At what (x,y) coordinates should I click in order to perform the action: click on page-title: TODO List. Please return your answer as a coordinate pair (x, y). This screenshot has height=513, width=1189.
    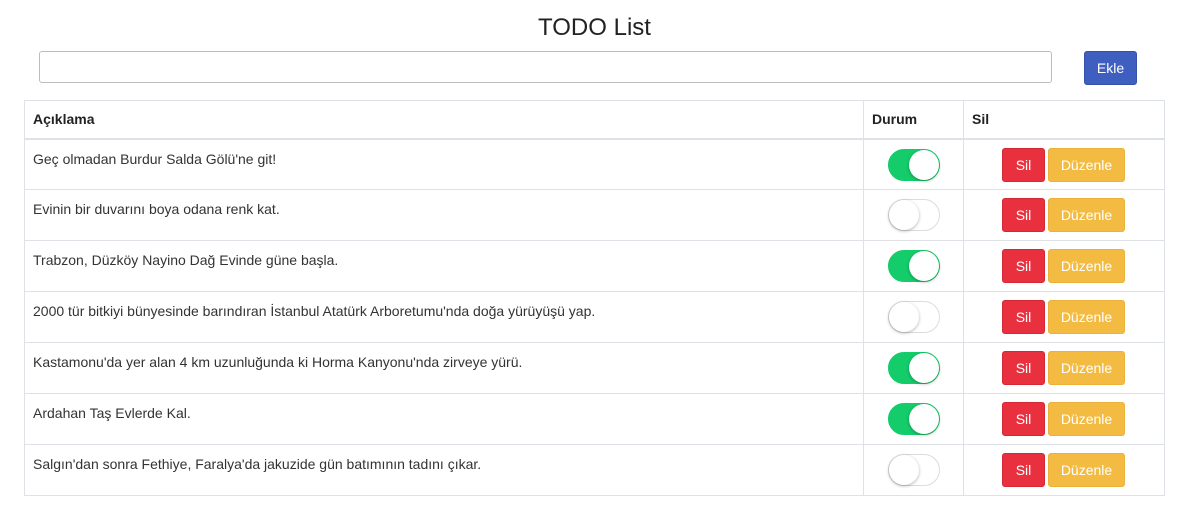
    Looking at the image, I should click on (594, 27).